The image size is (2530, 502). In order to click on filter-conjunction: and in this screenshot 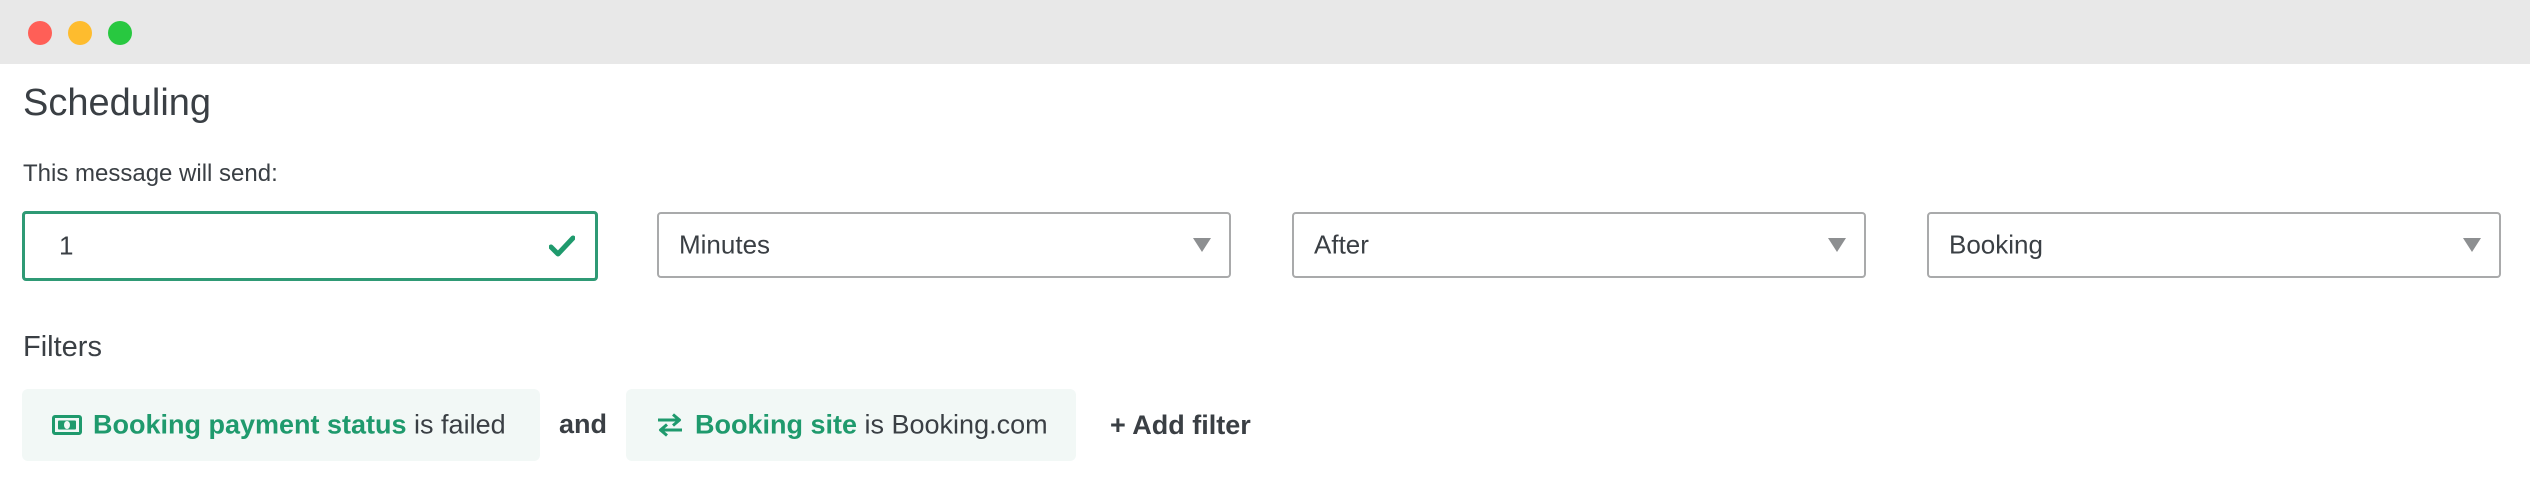, I will do `click(583, 424)`.